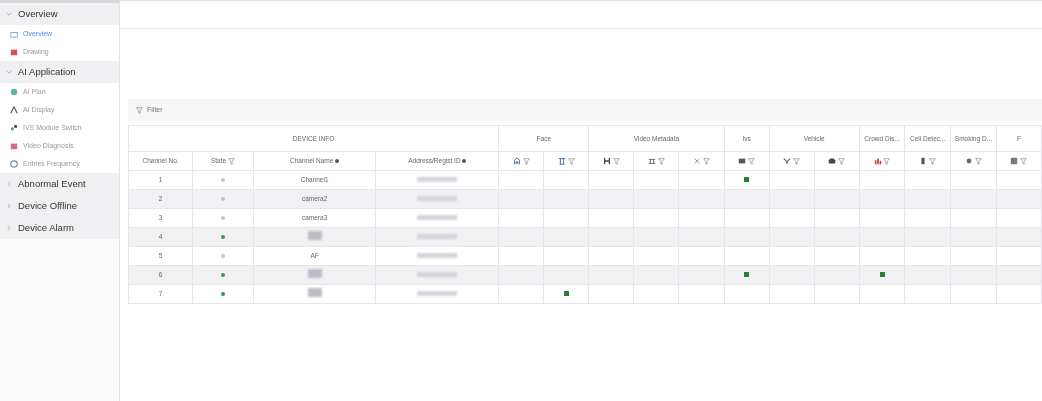  I want to click on group-label: Overview, so click(38, 13).